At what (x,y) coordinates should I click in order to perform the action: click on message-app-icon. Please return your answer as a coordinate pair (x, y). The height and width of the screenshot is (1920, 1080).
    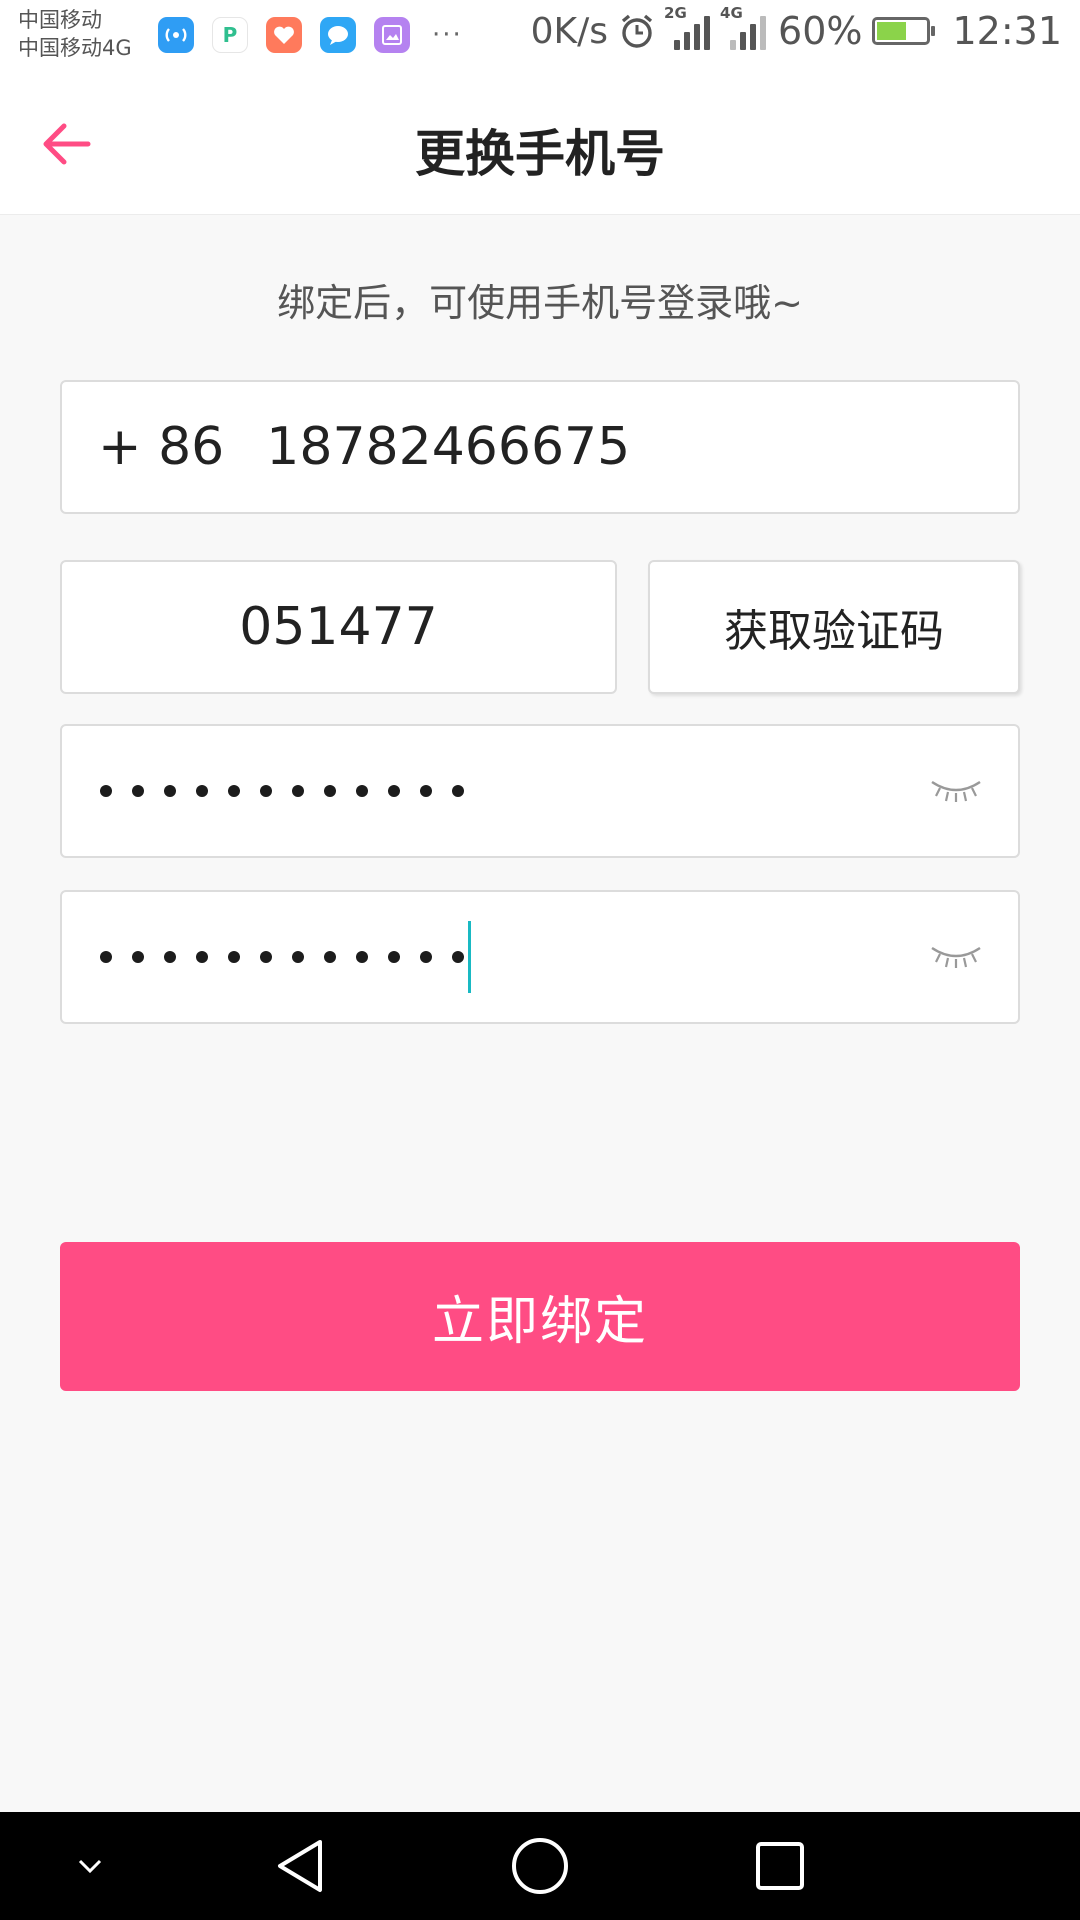
    Looking at the image, I should click on (338, 35).